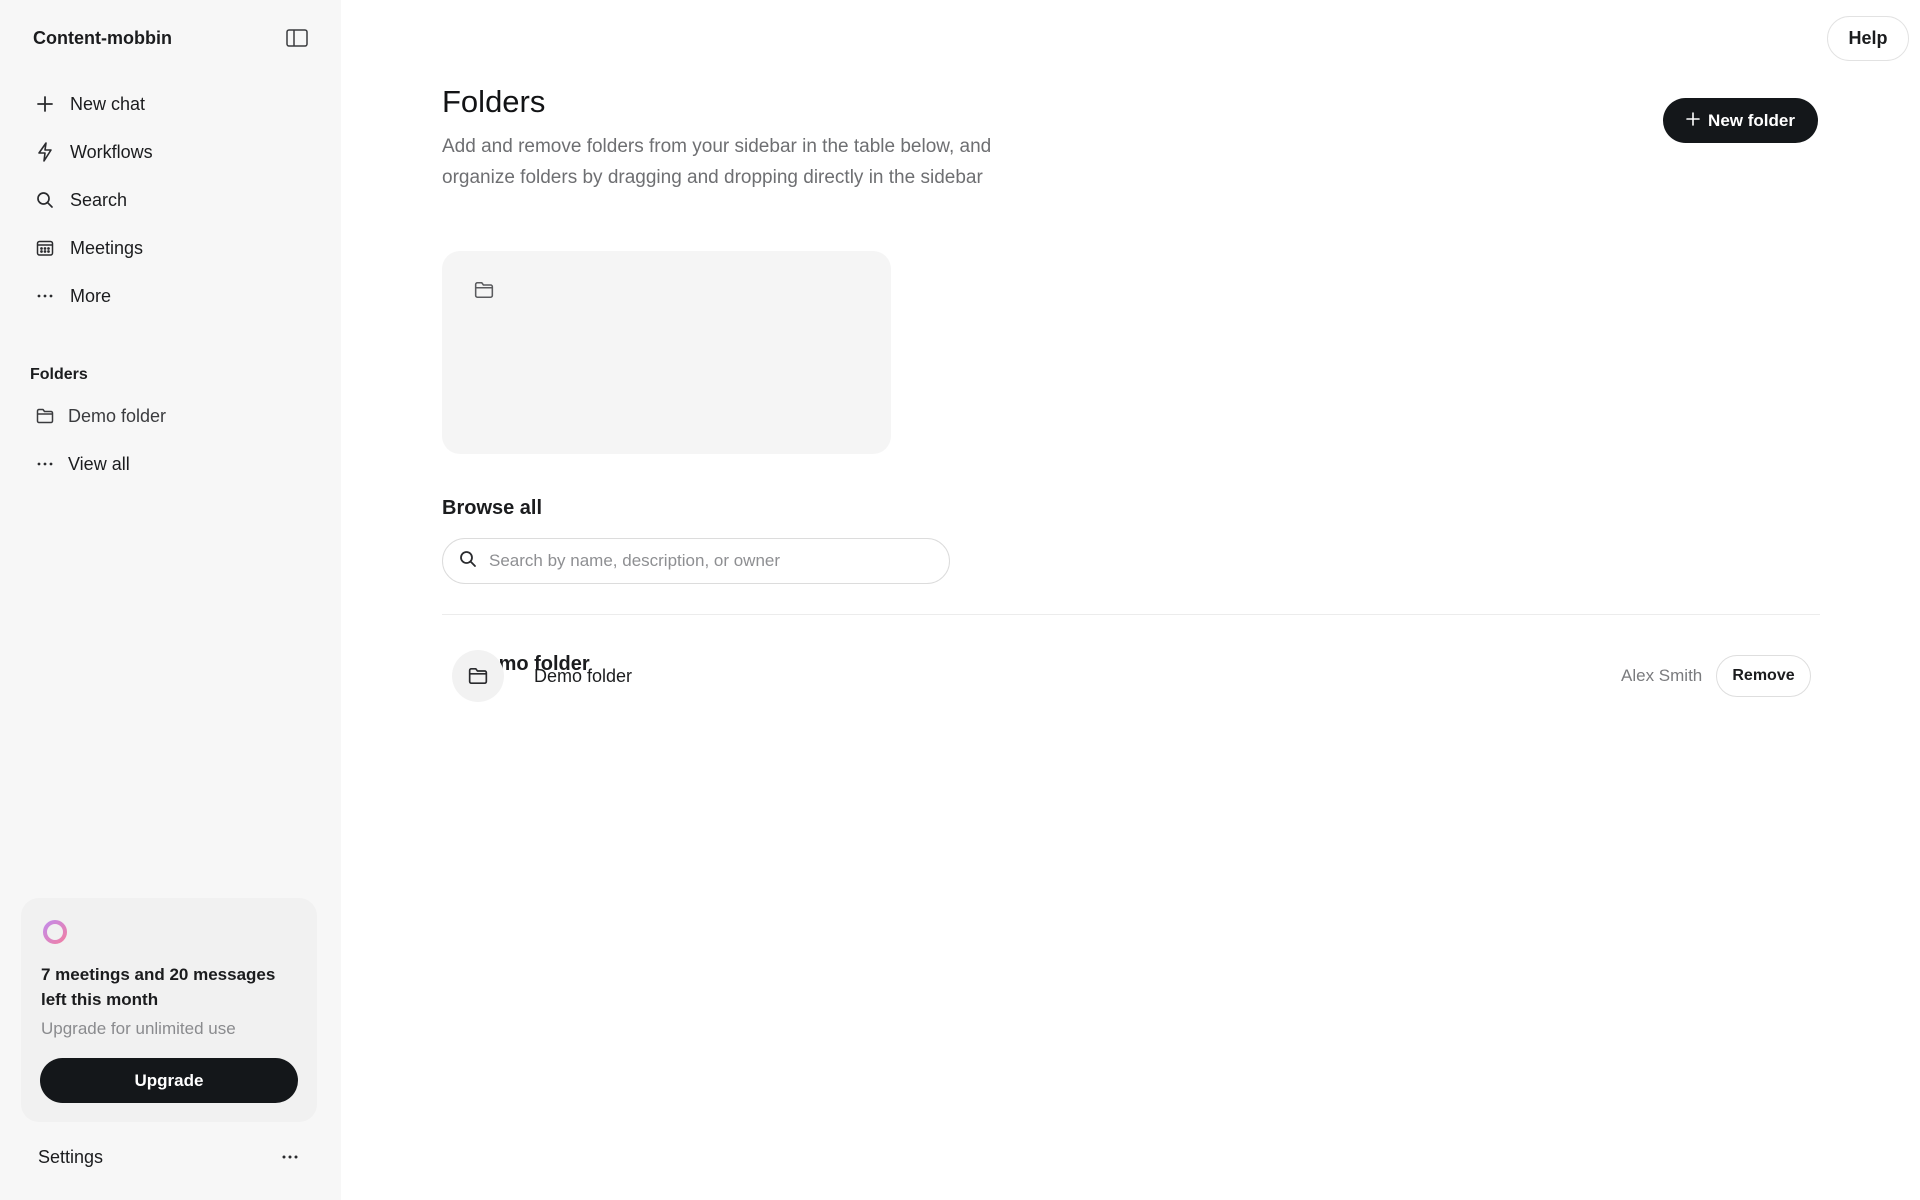  Describe the element at coordinates (173, 416) in the screenshot. I see `sidebar-item-demo-folder: Demo folder` at that location.